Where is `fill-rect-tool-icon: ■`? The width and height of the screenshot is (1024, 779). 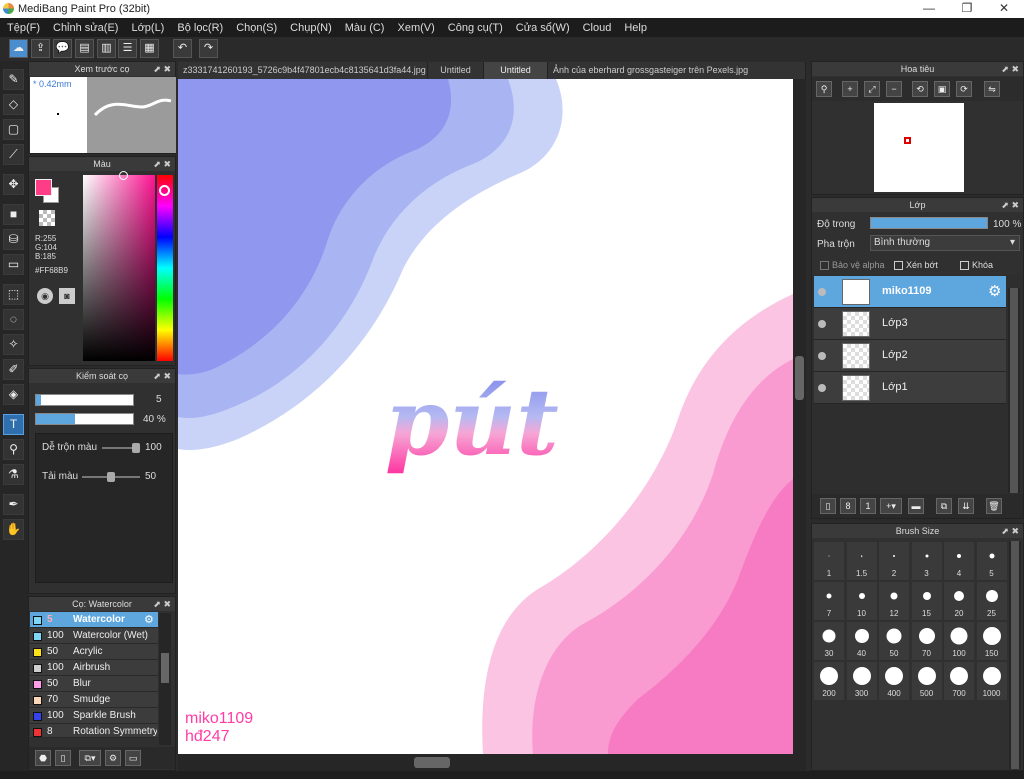
fill-rect-tool-icon: ■ is located at coordinates (13, 214).